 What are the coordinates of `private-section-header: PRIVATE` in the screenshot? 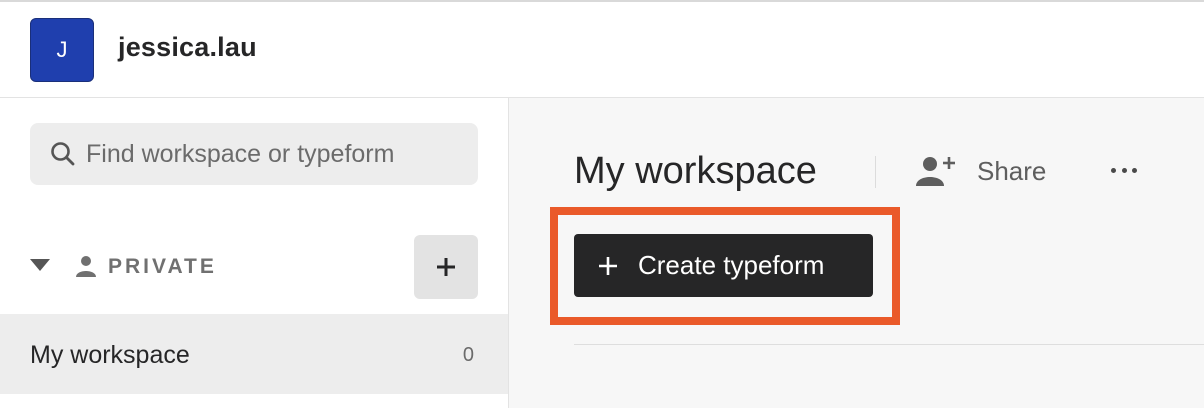 It's located at (254, 267).